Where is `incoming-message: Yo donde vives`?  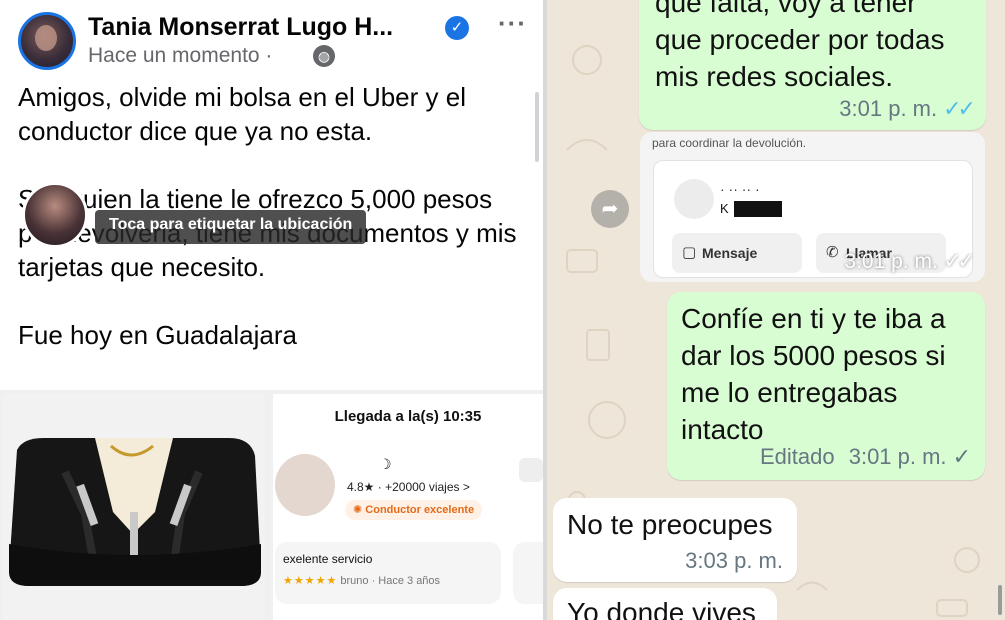 incoming-message: Yo donde vives is located at coordinates (665, 604).